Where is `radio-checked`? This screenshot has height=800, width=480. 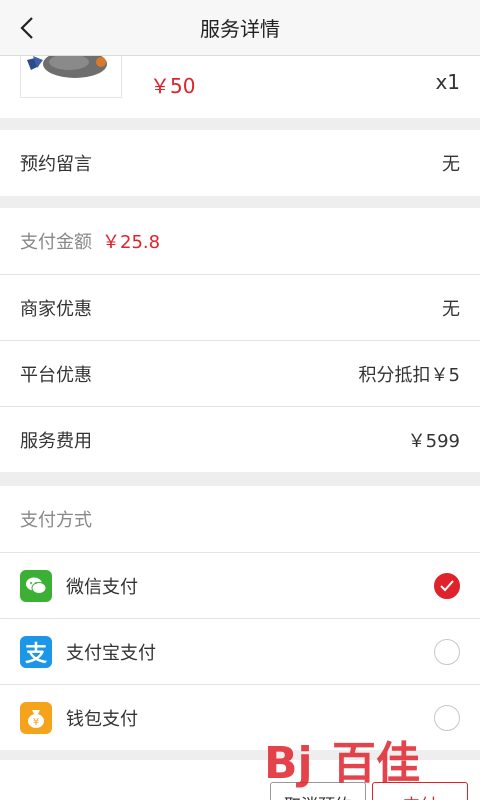 radio-checked is located at coordinates (447, 585).